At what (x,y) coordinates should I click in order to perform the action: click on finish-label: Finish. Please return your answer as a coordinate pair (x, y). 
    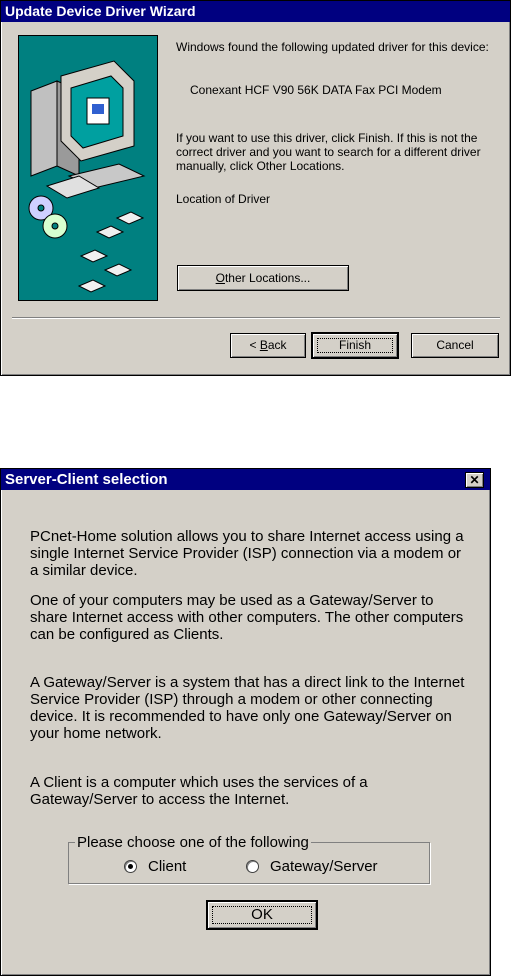
    Looking at the image, I should click on (354, 345).